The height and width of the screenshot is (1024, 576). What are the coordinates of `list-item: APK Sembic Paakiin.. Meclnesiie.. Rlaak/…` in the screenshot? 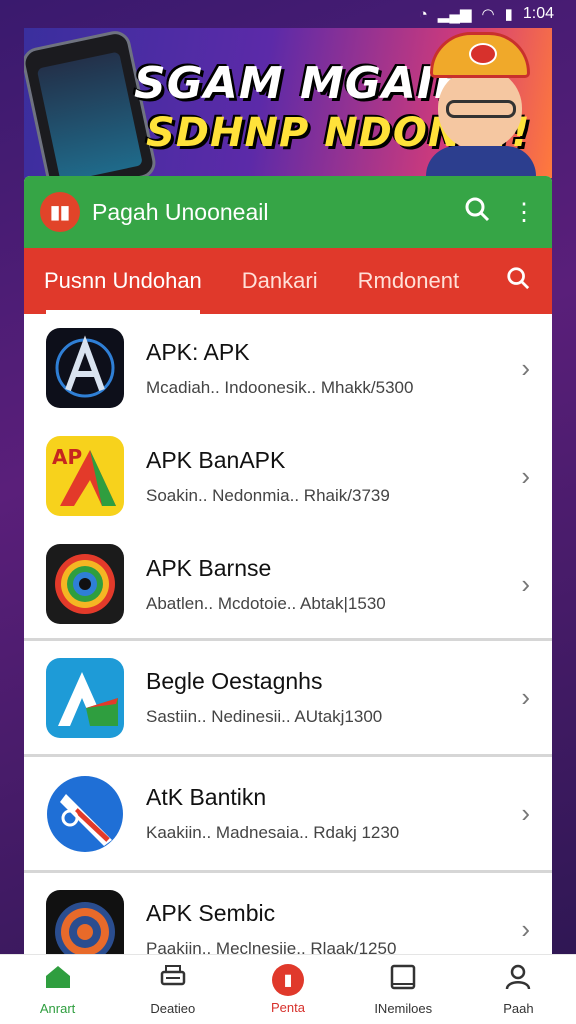 It's located at (288, 913).